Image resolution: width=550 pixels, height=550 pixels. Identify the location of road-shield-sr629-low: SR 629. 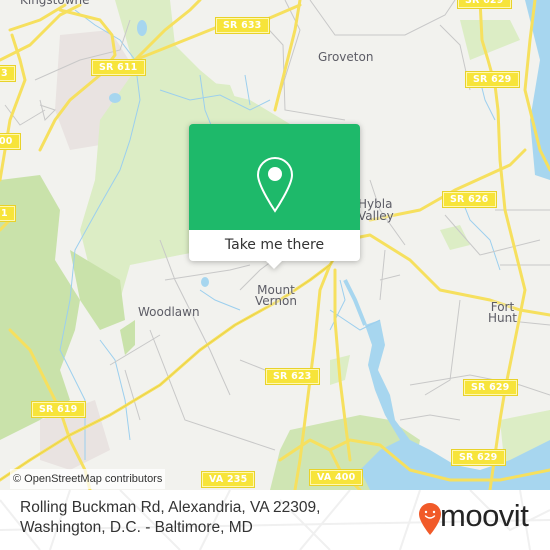
(478, 457).